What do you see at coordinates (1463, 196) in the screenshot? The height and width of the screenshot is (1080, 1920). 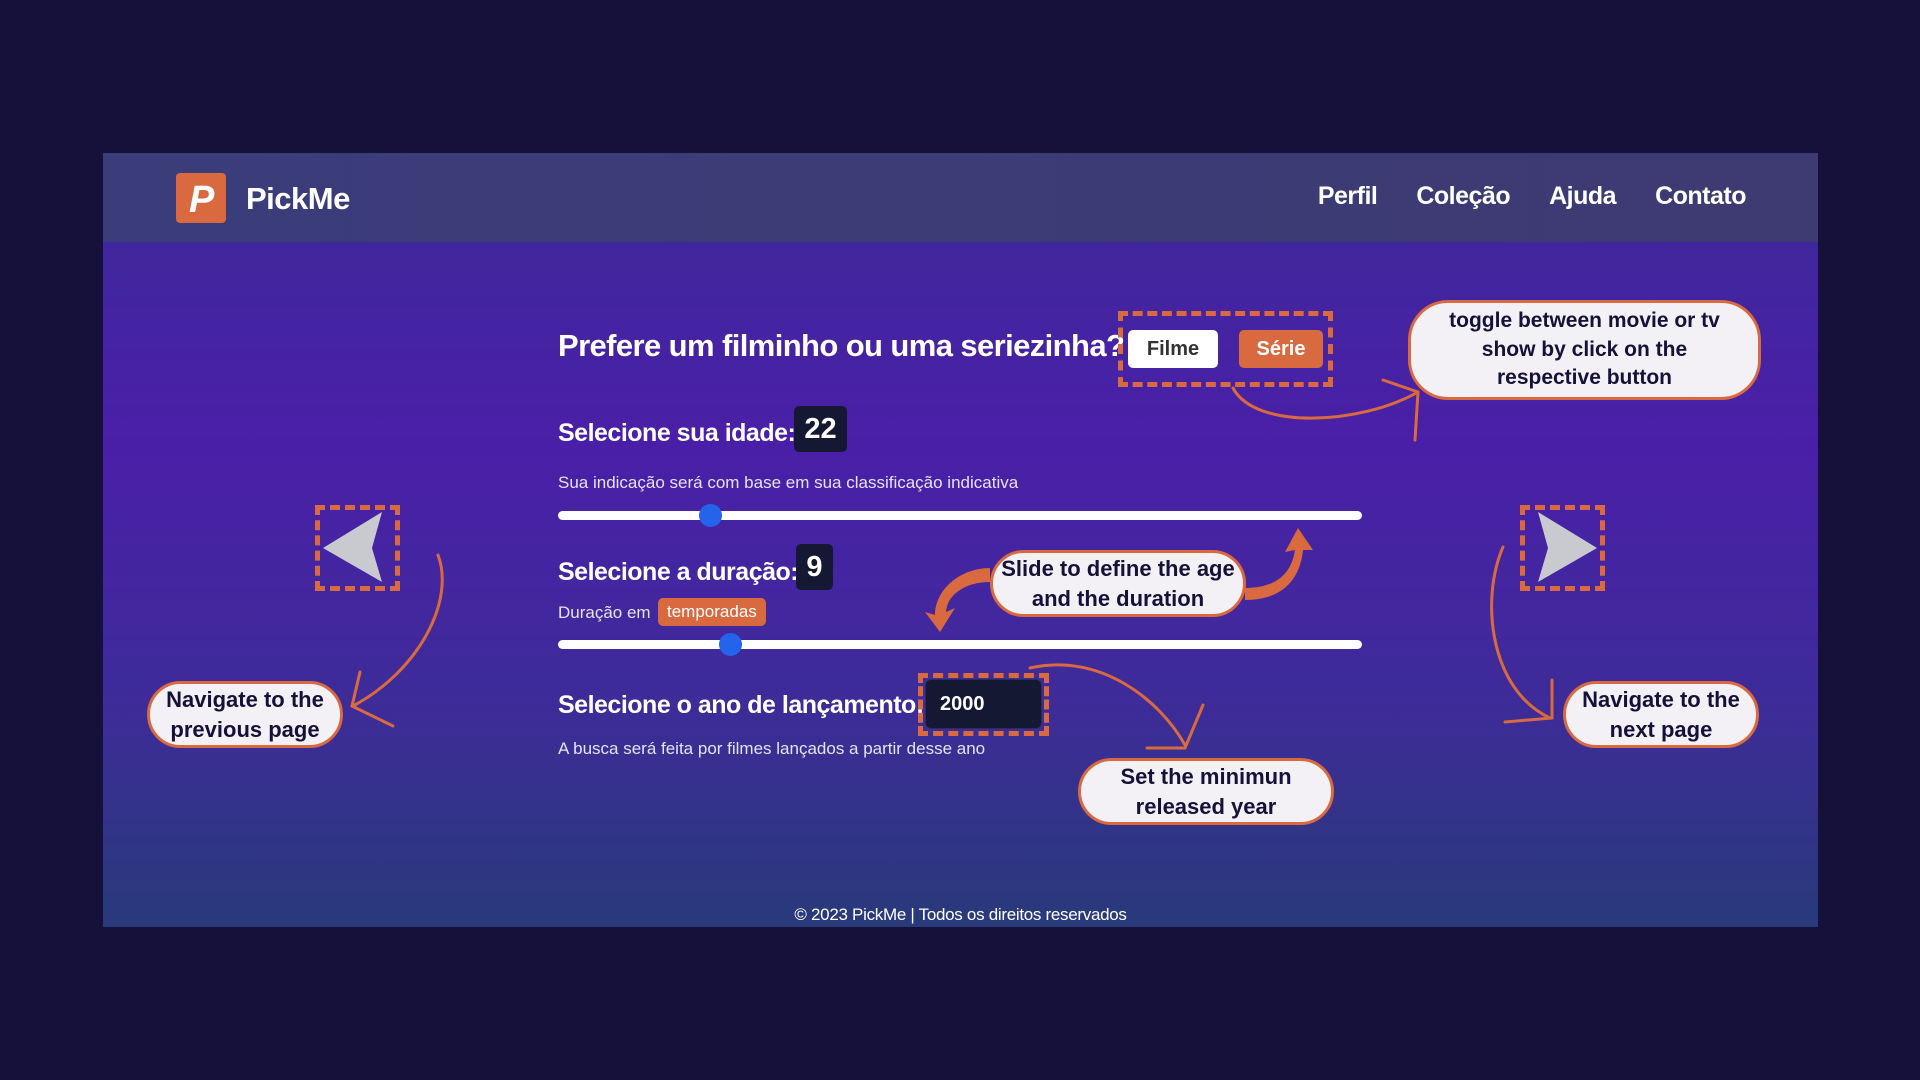 I see `nav-link-colecao: Coleção` at bounding box center [1463, 196].